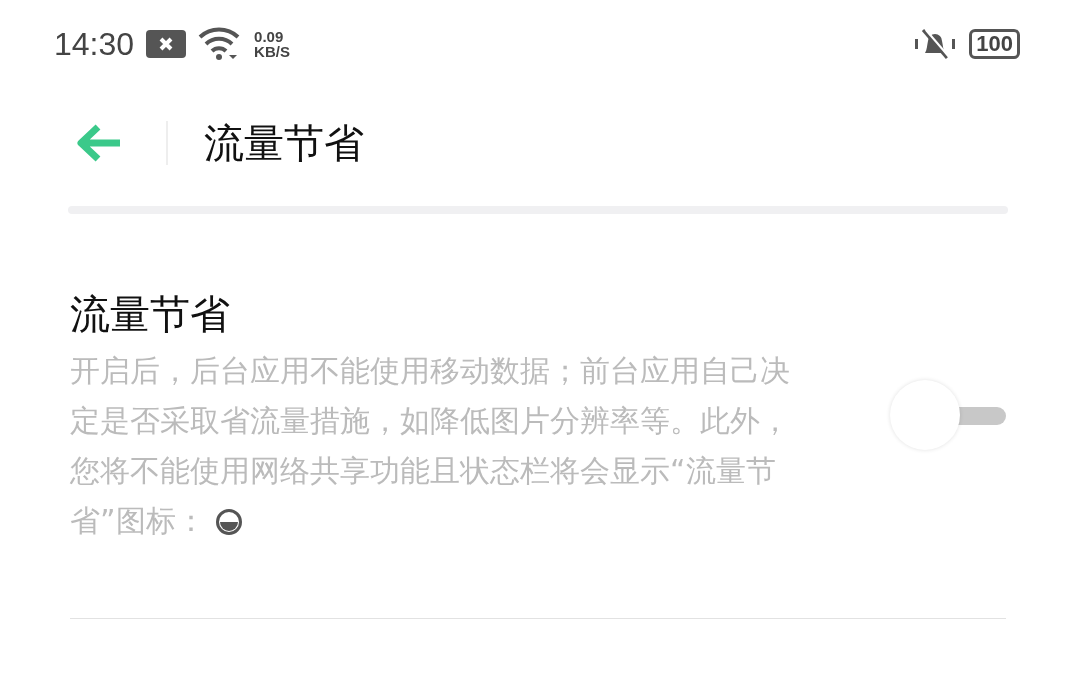 This screenshot has height=676, width=1076. I want to click on status-time: 14:30, so click(94, 44).